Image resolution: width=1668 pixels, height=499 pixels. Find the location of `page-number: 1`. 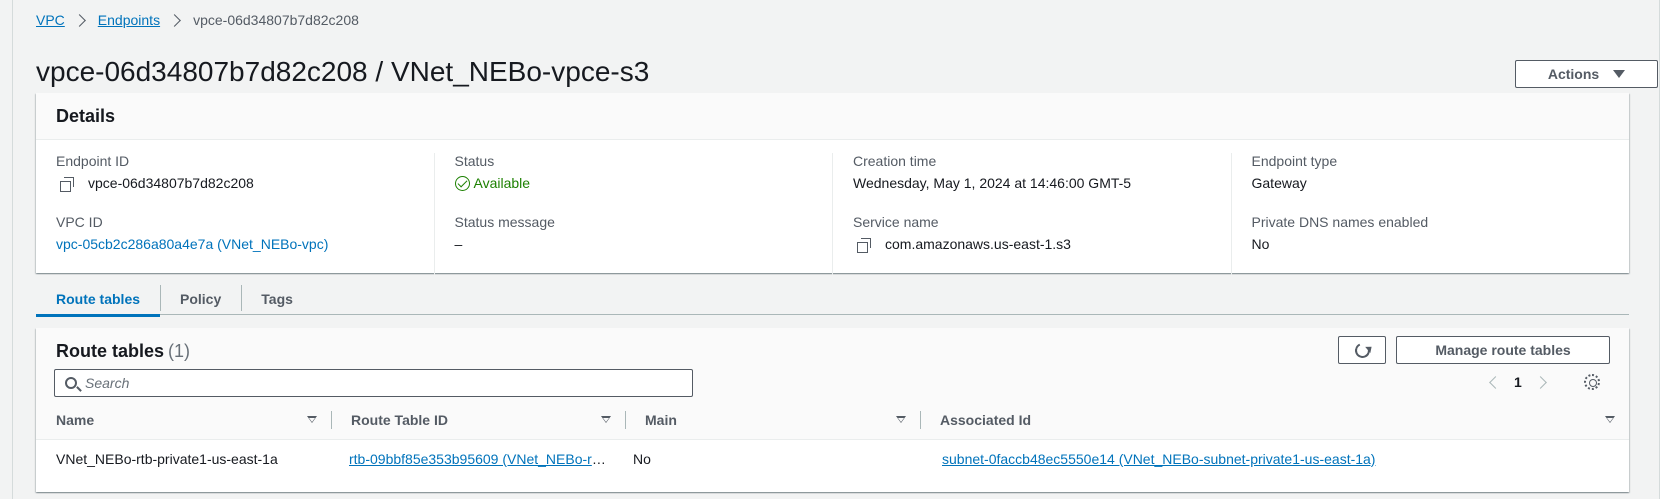

page-number: 1 is located at coordinates (1518, 382).